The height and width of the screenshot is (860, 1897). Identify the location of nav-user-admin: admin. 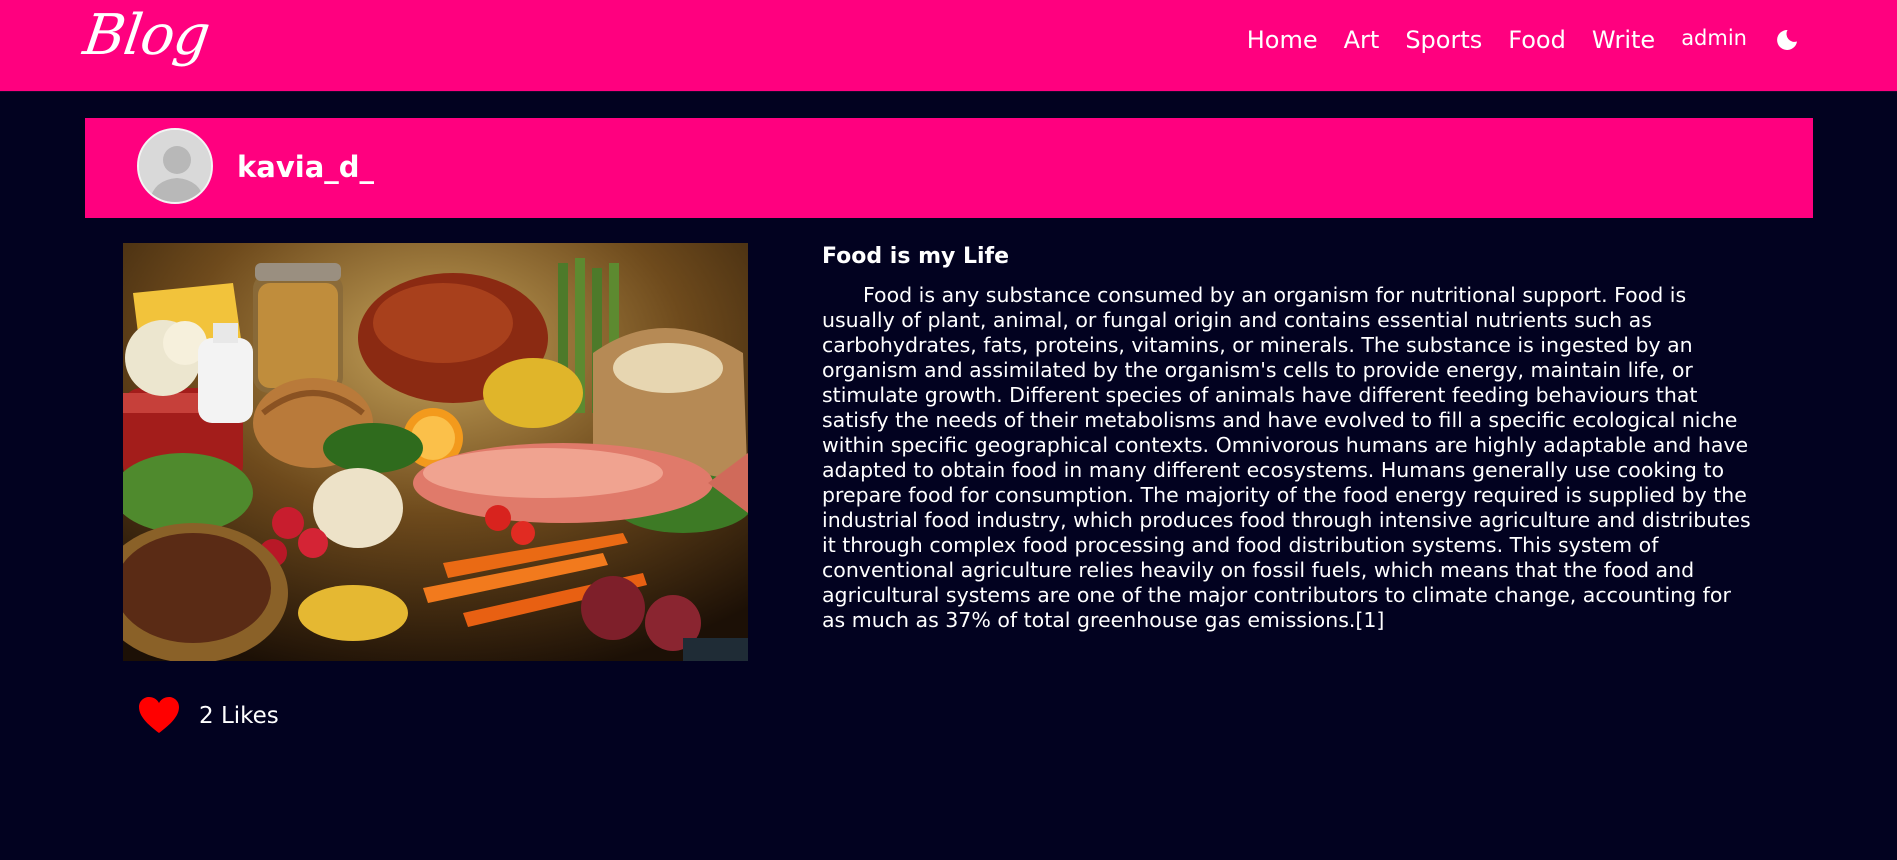
(1714, 38).